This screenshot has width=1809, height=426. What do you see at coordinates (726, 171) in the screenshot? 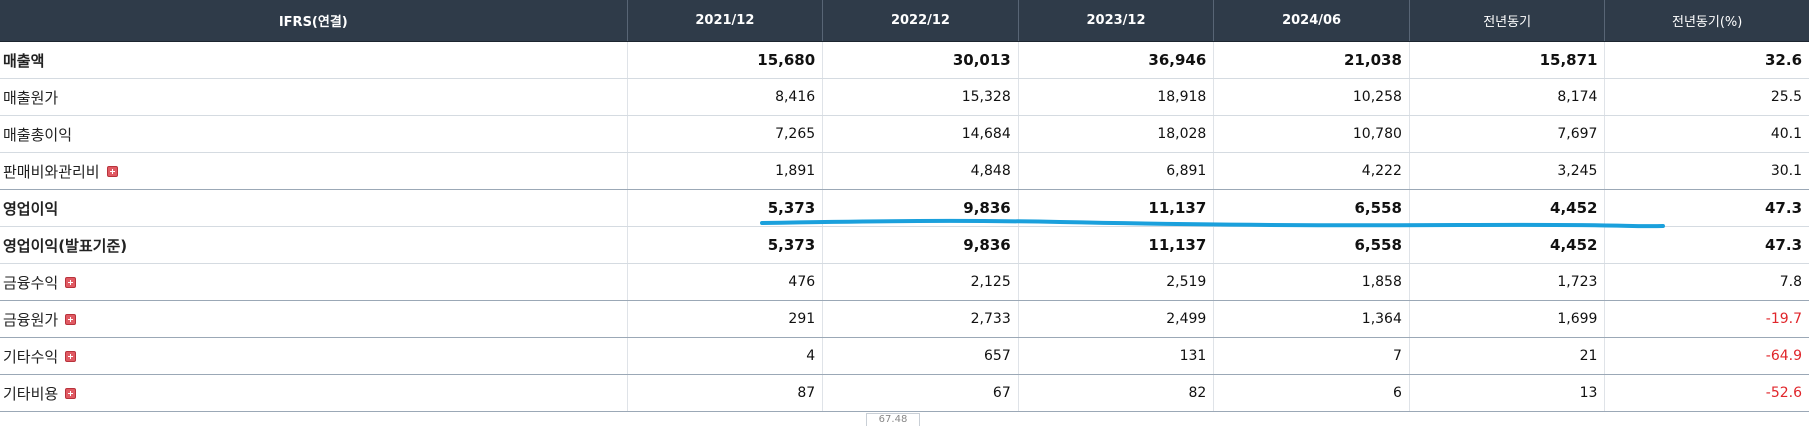
I see `row-value: 1,891` at bounding box center [726, 171].